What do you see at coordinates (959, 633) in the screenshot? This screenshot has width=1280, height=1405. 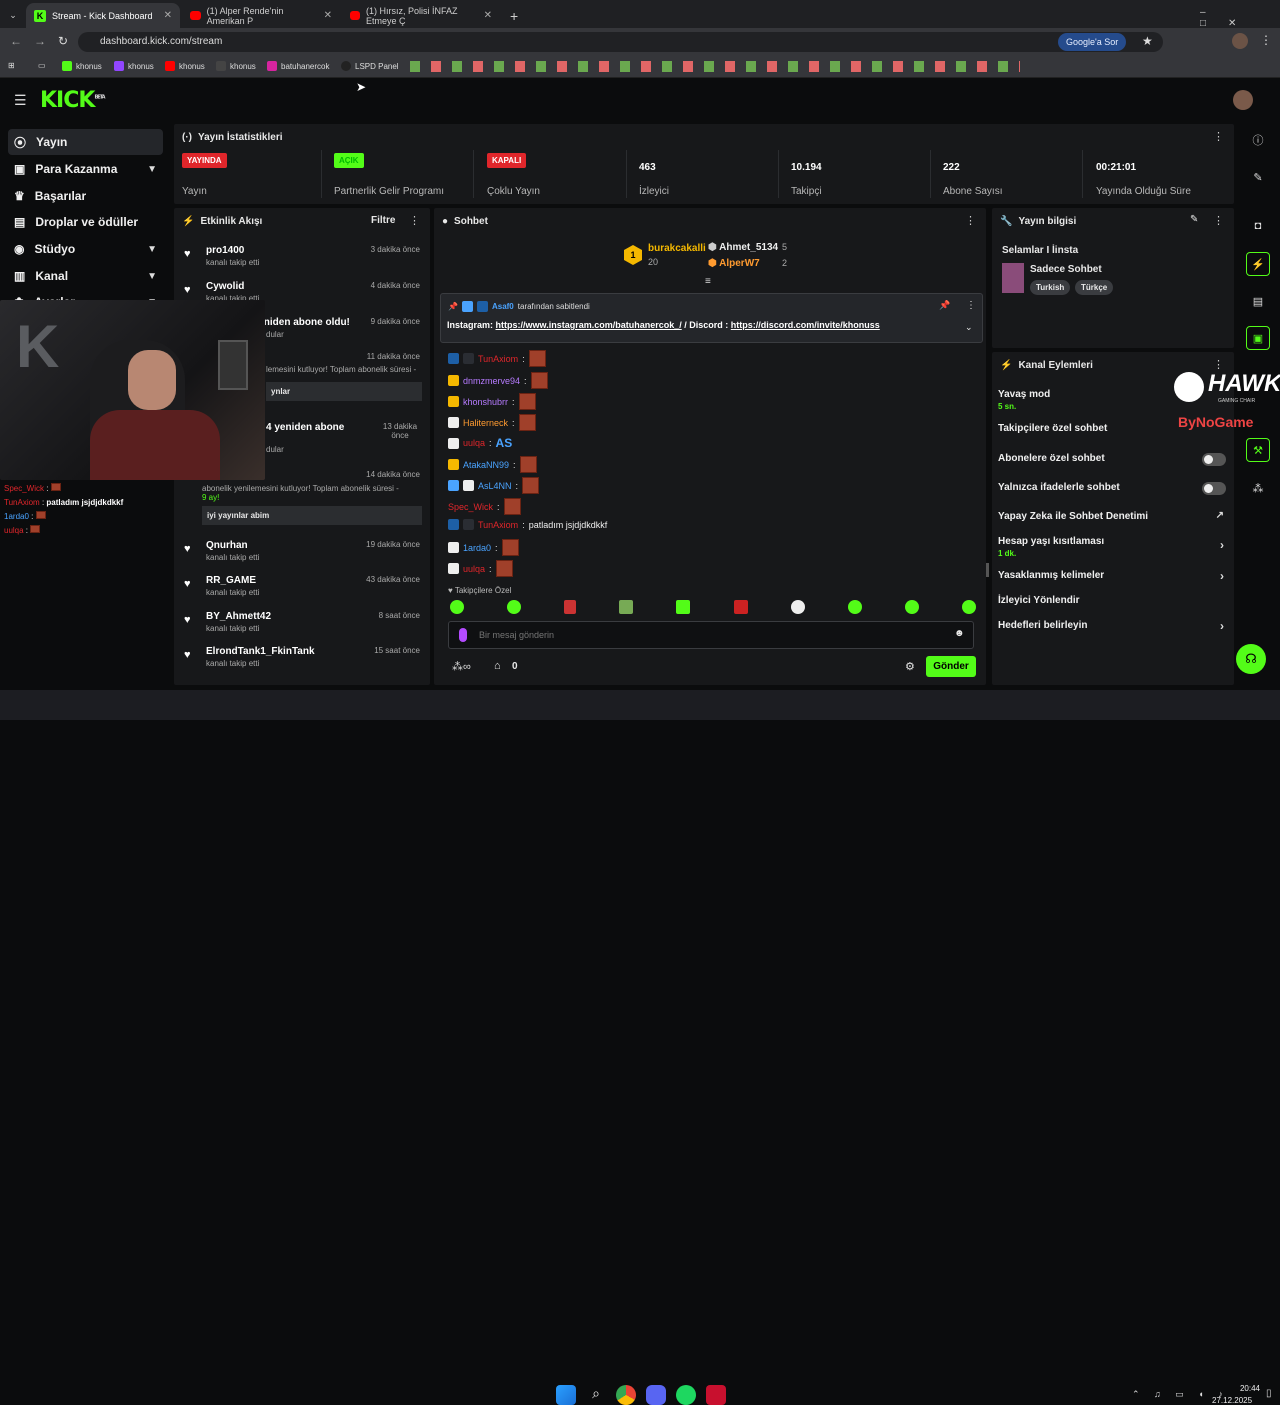 I see `emoji-icon: ☻` at bounding box center [959, 633].